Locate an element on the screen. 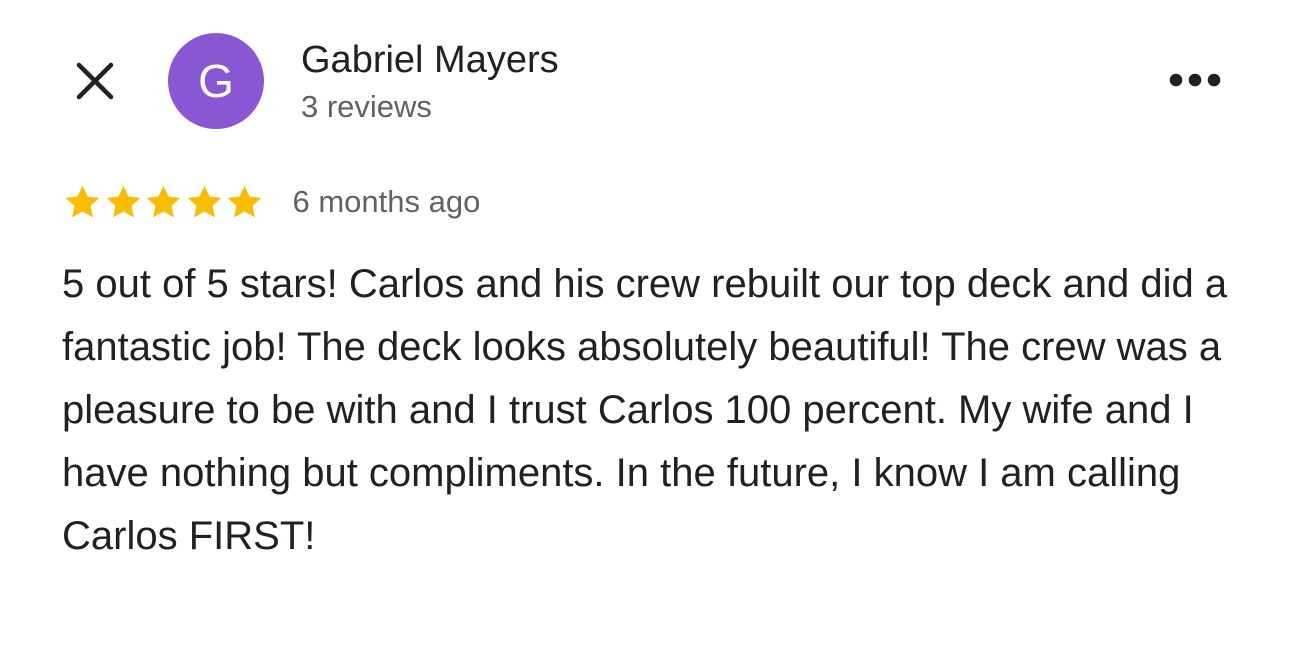 The width and height of the screenshot is (1290, 666). more-horizontal-icon is located at coordinates (1195, 80).